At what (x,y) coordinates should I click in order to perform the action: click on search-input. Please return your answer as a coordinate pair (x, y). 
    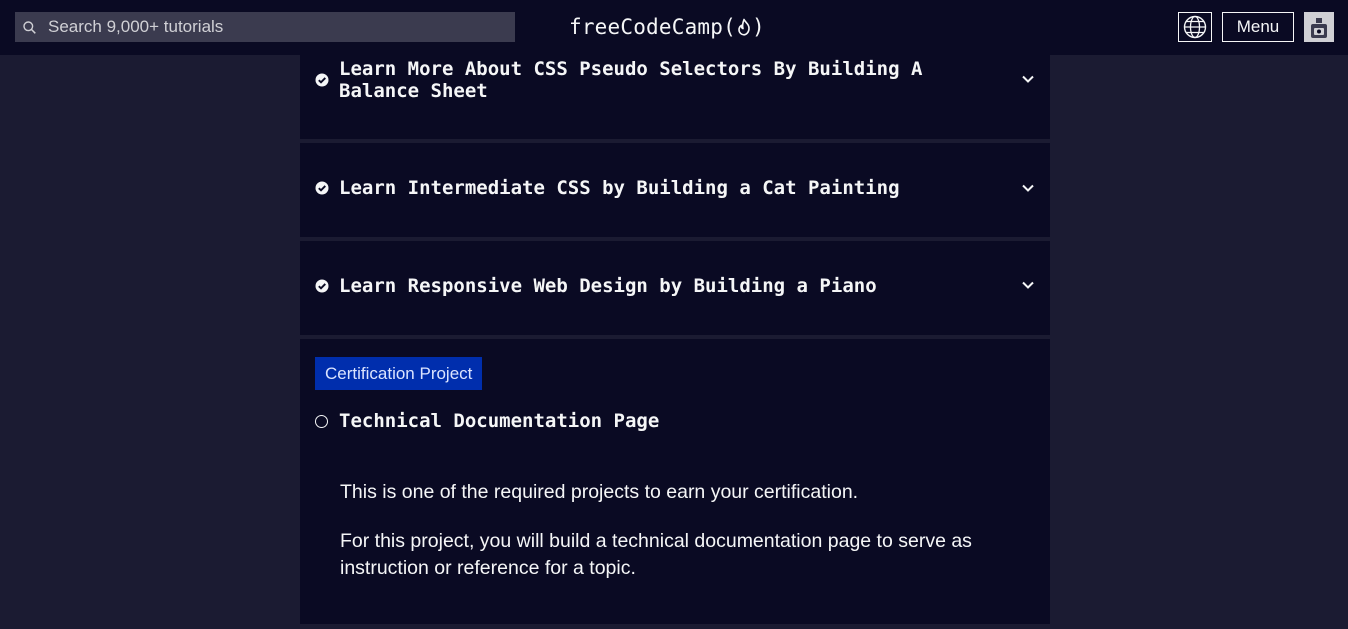
    Looking at the image, I should click on (268, 27).